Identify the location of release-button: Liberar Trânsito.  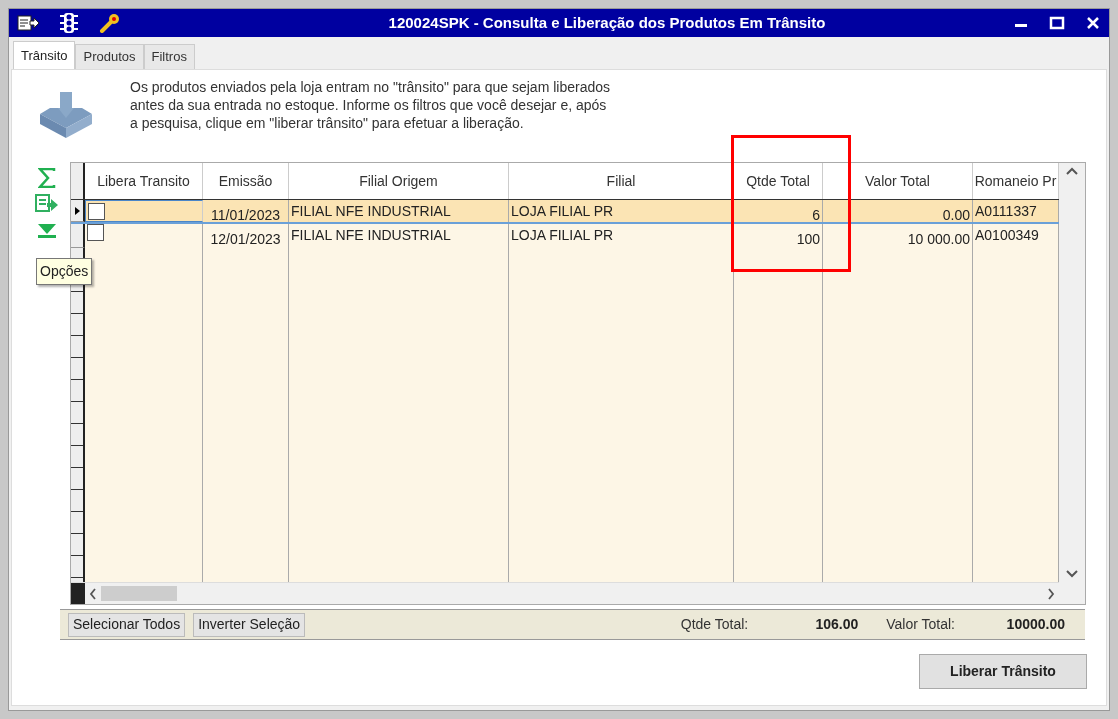
(1003, 671).